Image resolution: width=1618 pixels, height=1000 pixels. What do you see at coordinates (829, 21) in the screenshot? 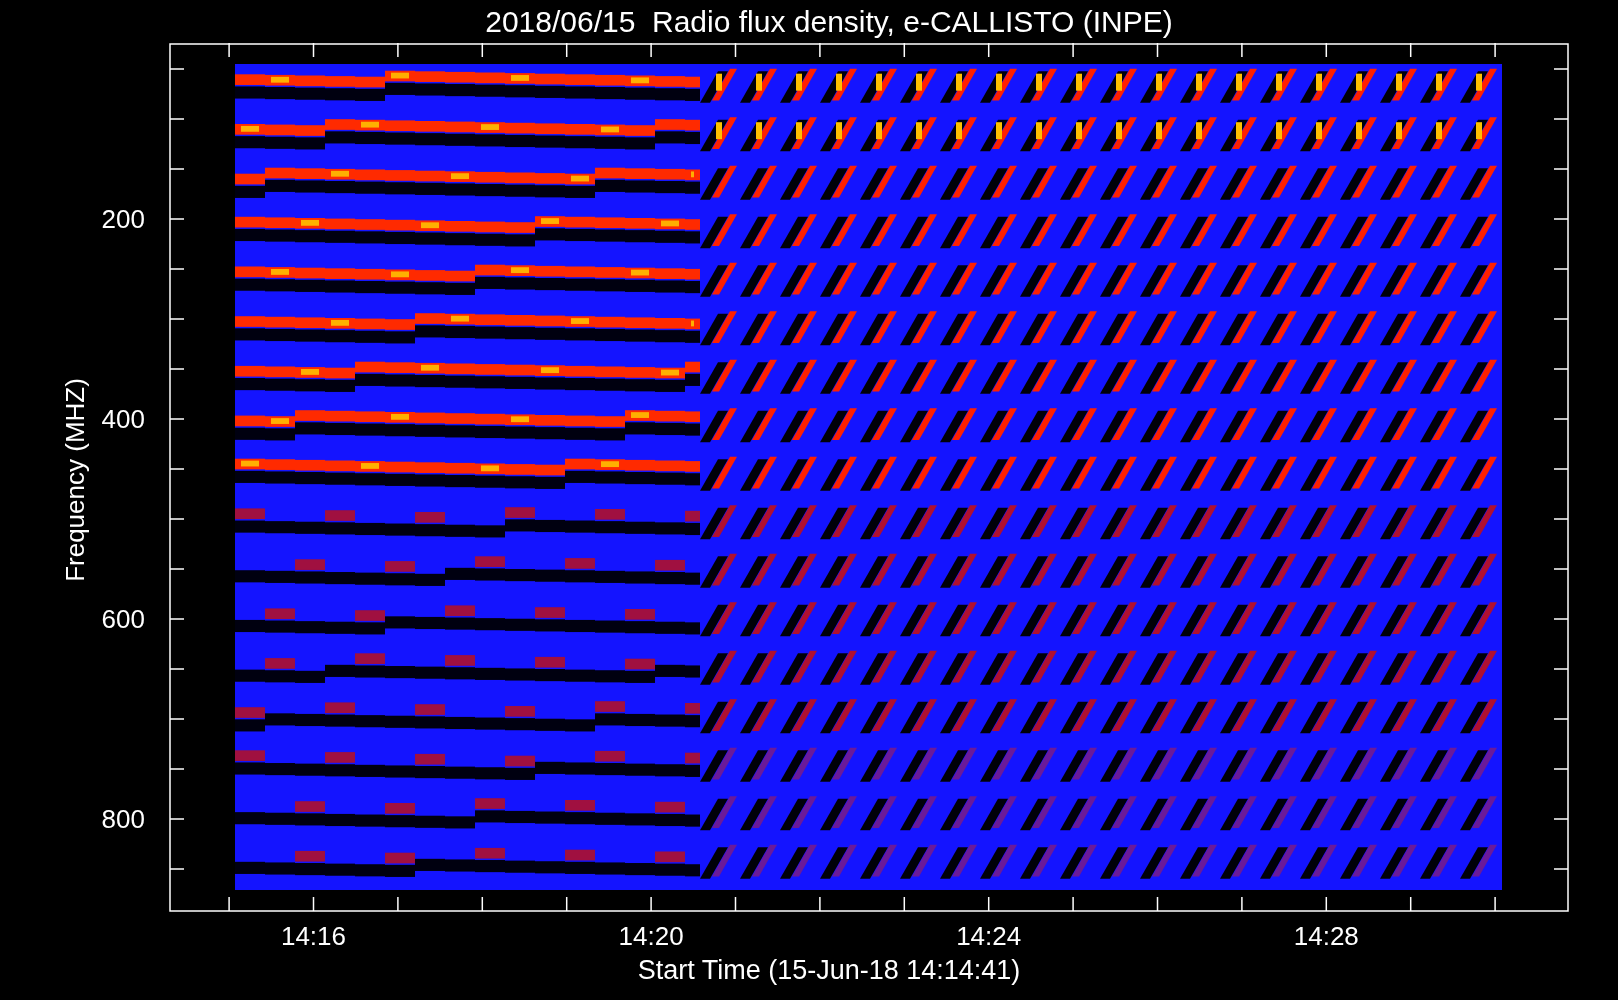
I see `chart-title: 2018/06/15 Radio flux density, e-CALLISTO (INPE)` at bounding box center [829, 21].